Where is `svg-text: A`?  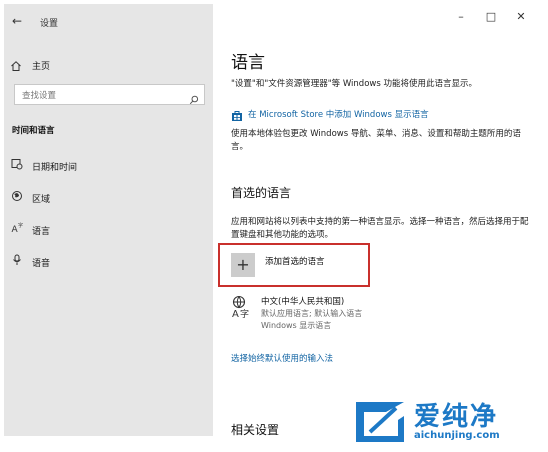
svg-text: A is located at coordinates (235, 314).